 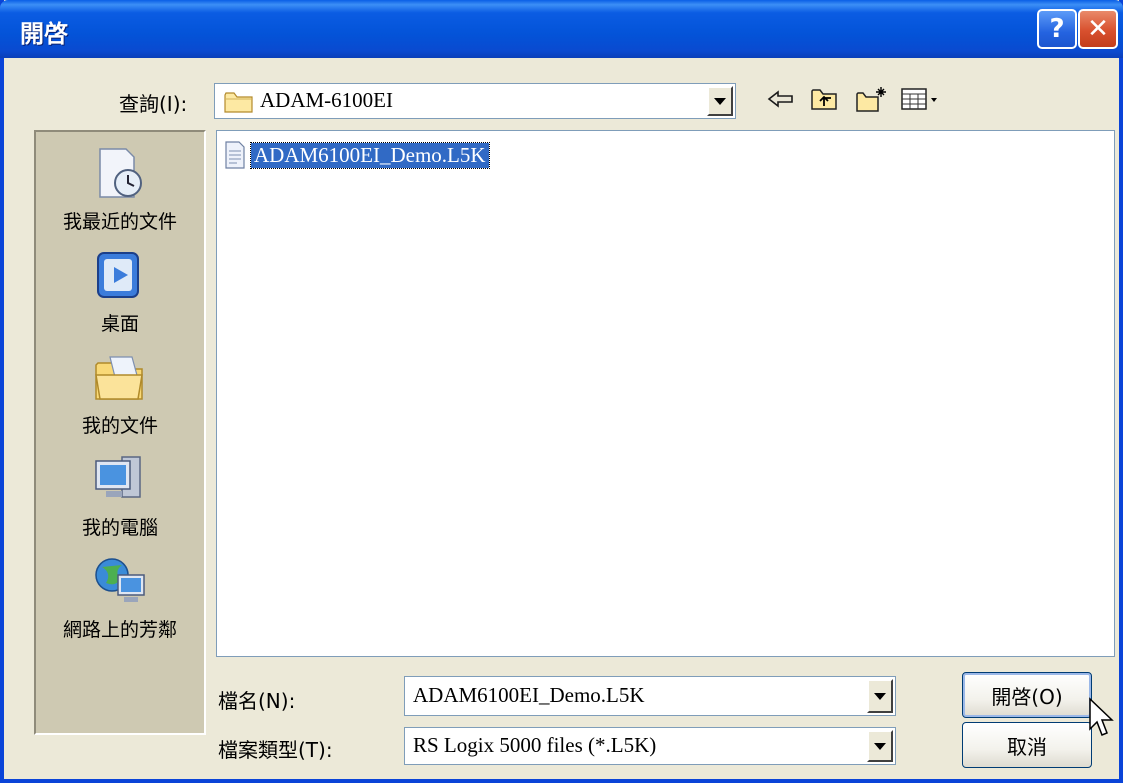 I want to click on open-button: 開啓(O), so click(x=1027, y=695).